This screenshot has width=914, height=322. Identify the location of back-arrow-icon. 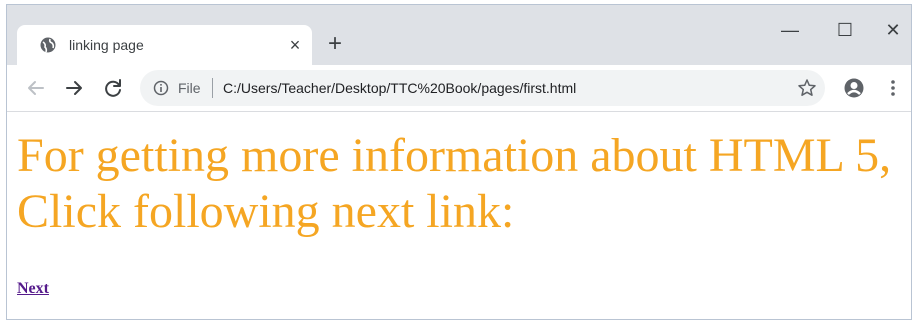
(36, 88).